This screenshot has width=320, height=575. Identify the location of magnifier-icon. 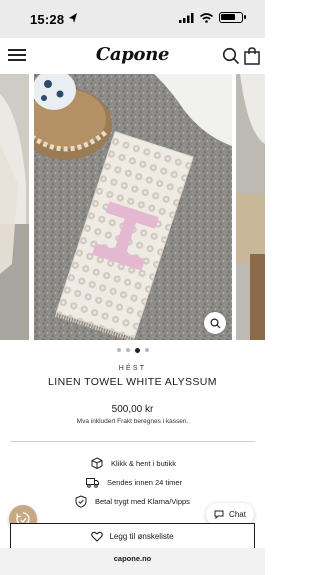
(214, 322).